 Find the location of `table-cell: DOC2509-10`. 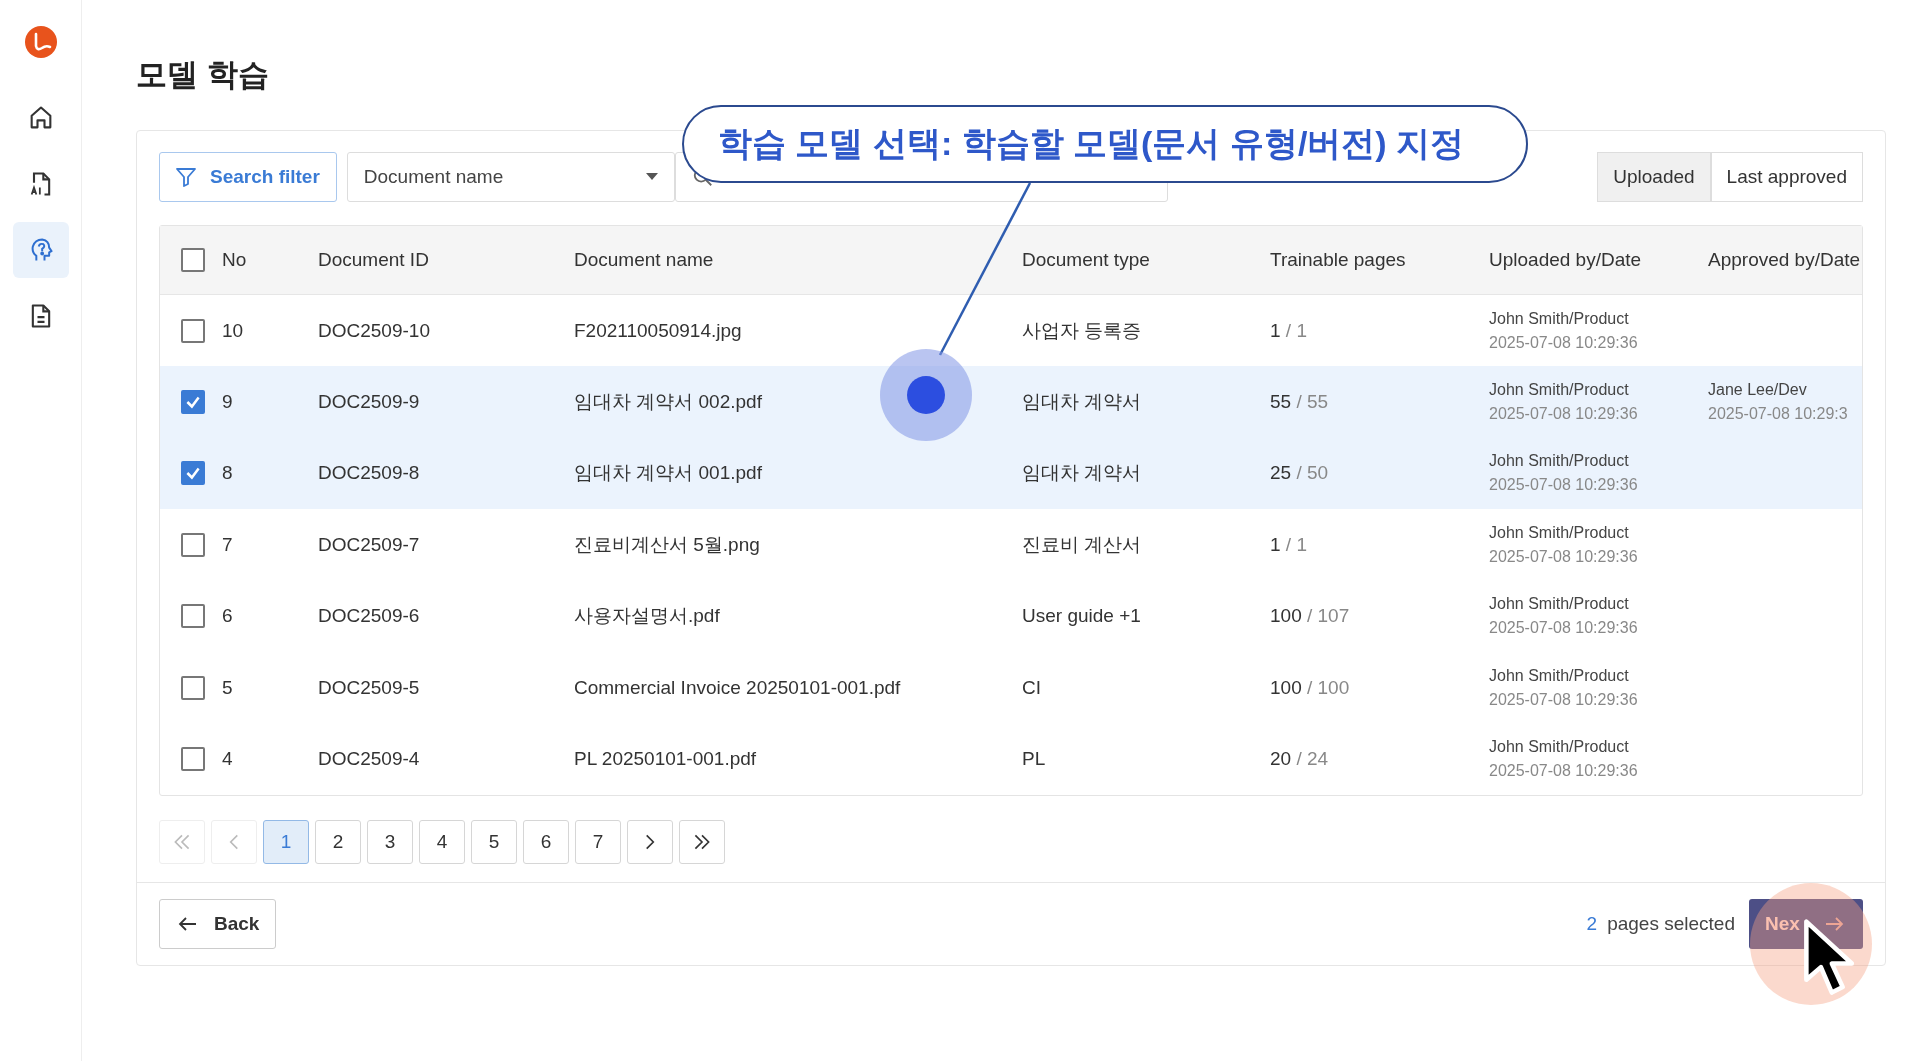

table-cell: DOC2509-10 is located at coordinates (374, 330).